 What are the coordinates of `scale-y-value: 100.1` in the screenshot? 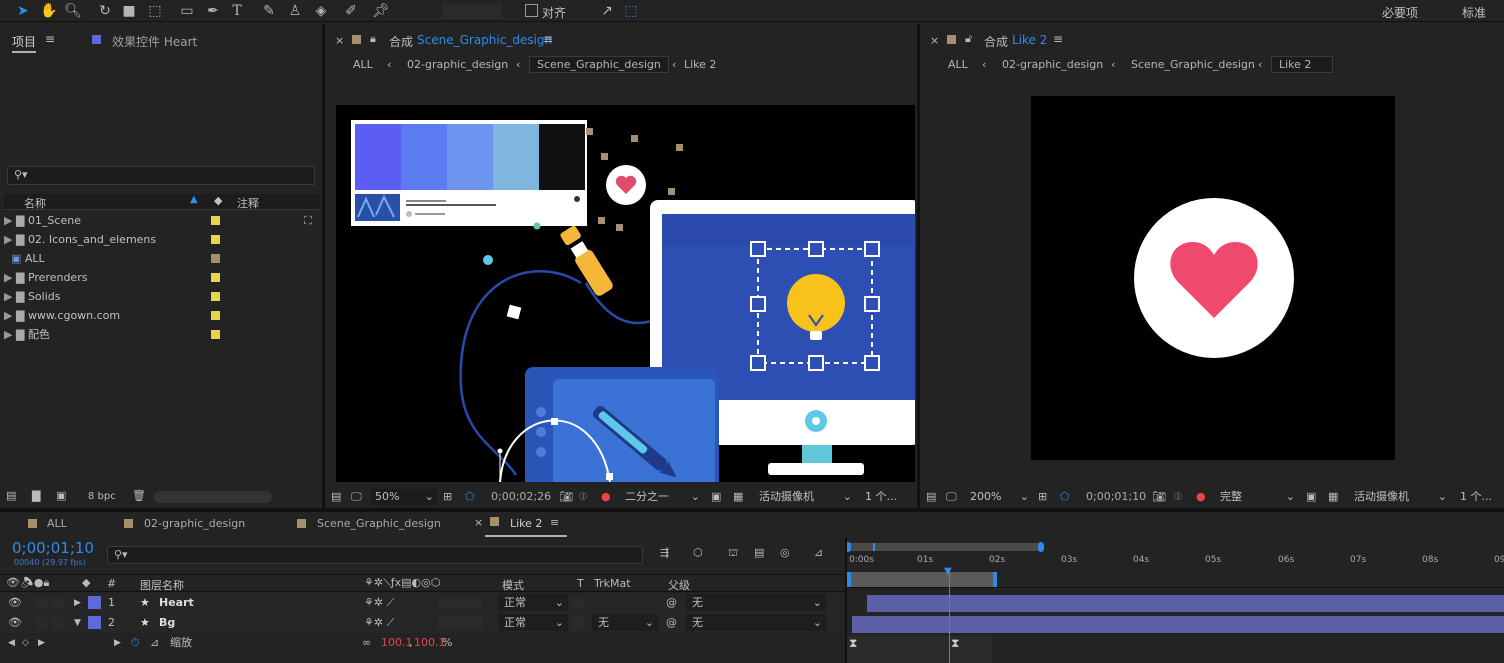 It's located at (430, 643).